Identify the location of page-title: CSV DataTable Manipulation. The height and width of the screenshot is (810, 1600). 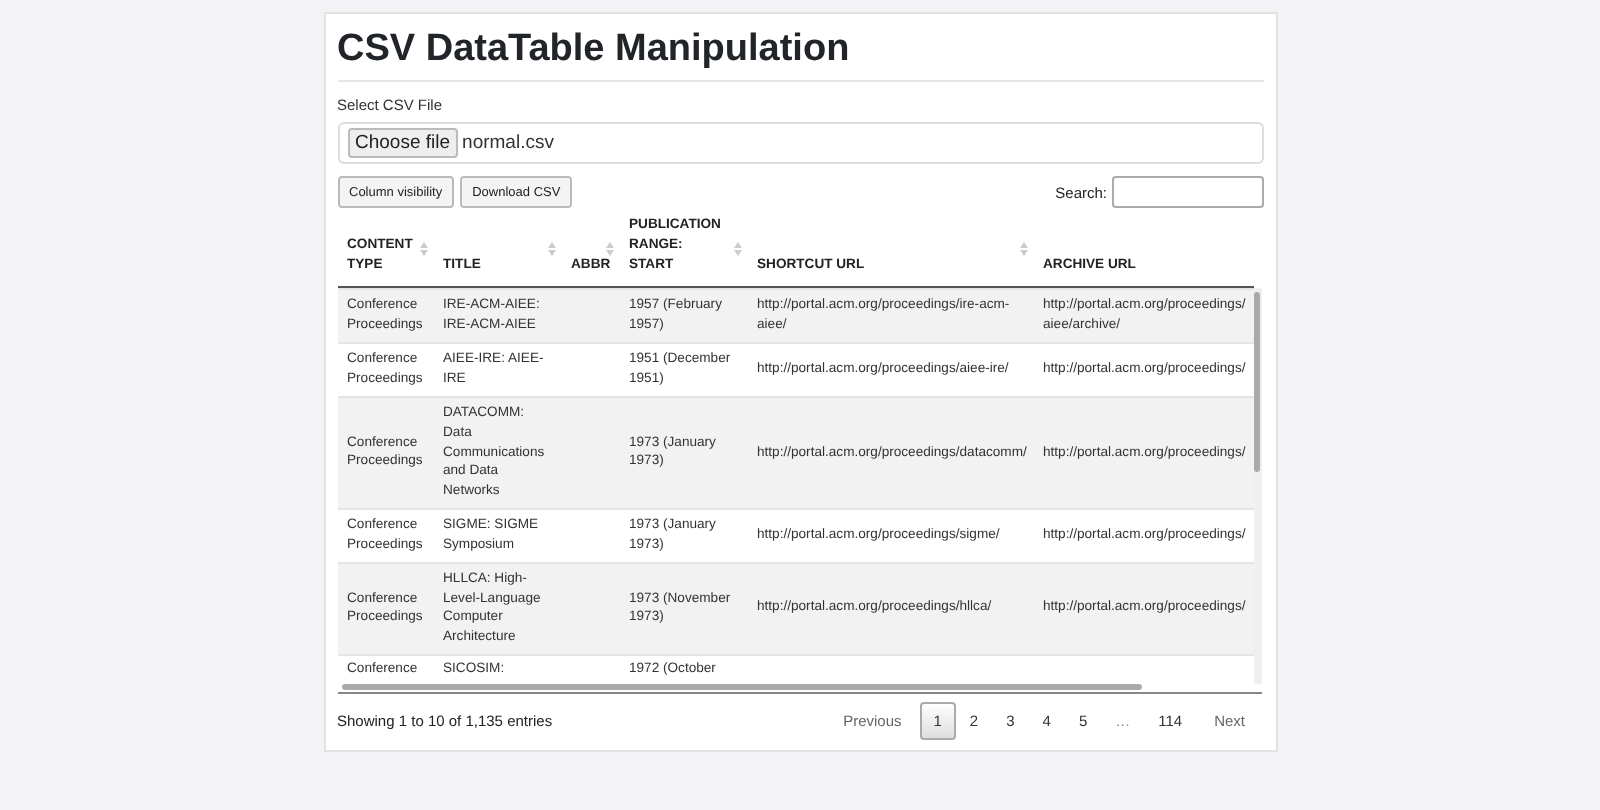
(594, 50).